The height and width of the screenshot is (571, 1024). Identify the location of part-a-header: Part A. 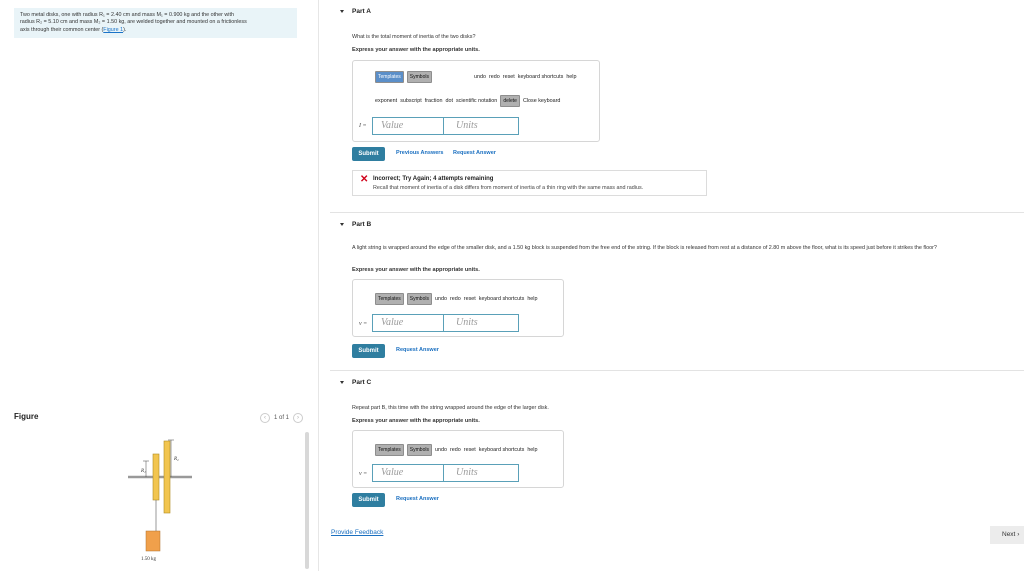
(355, 11).